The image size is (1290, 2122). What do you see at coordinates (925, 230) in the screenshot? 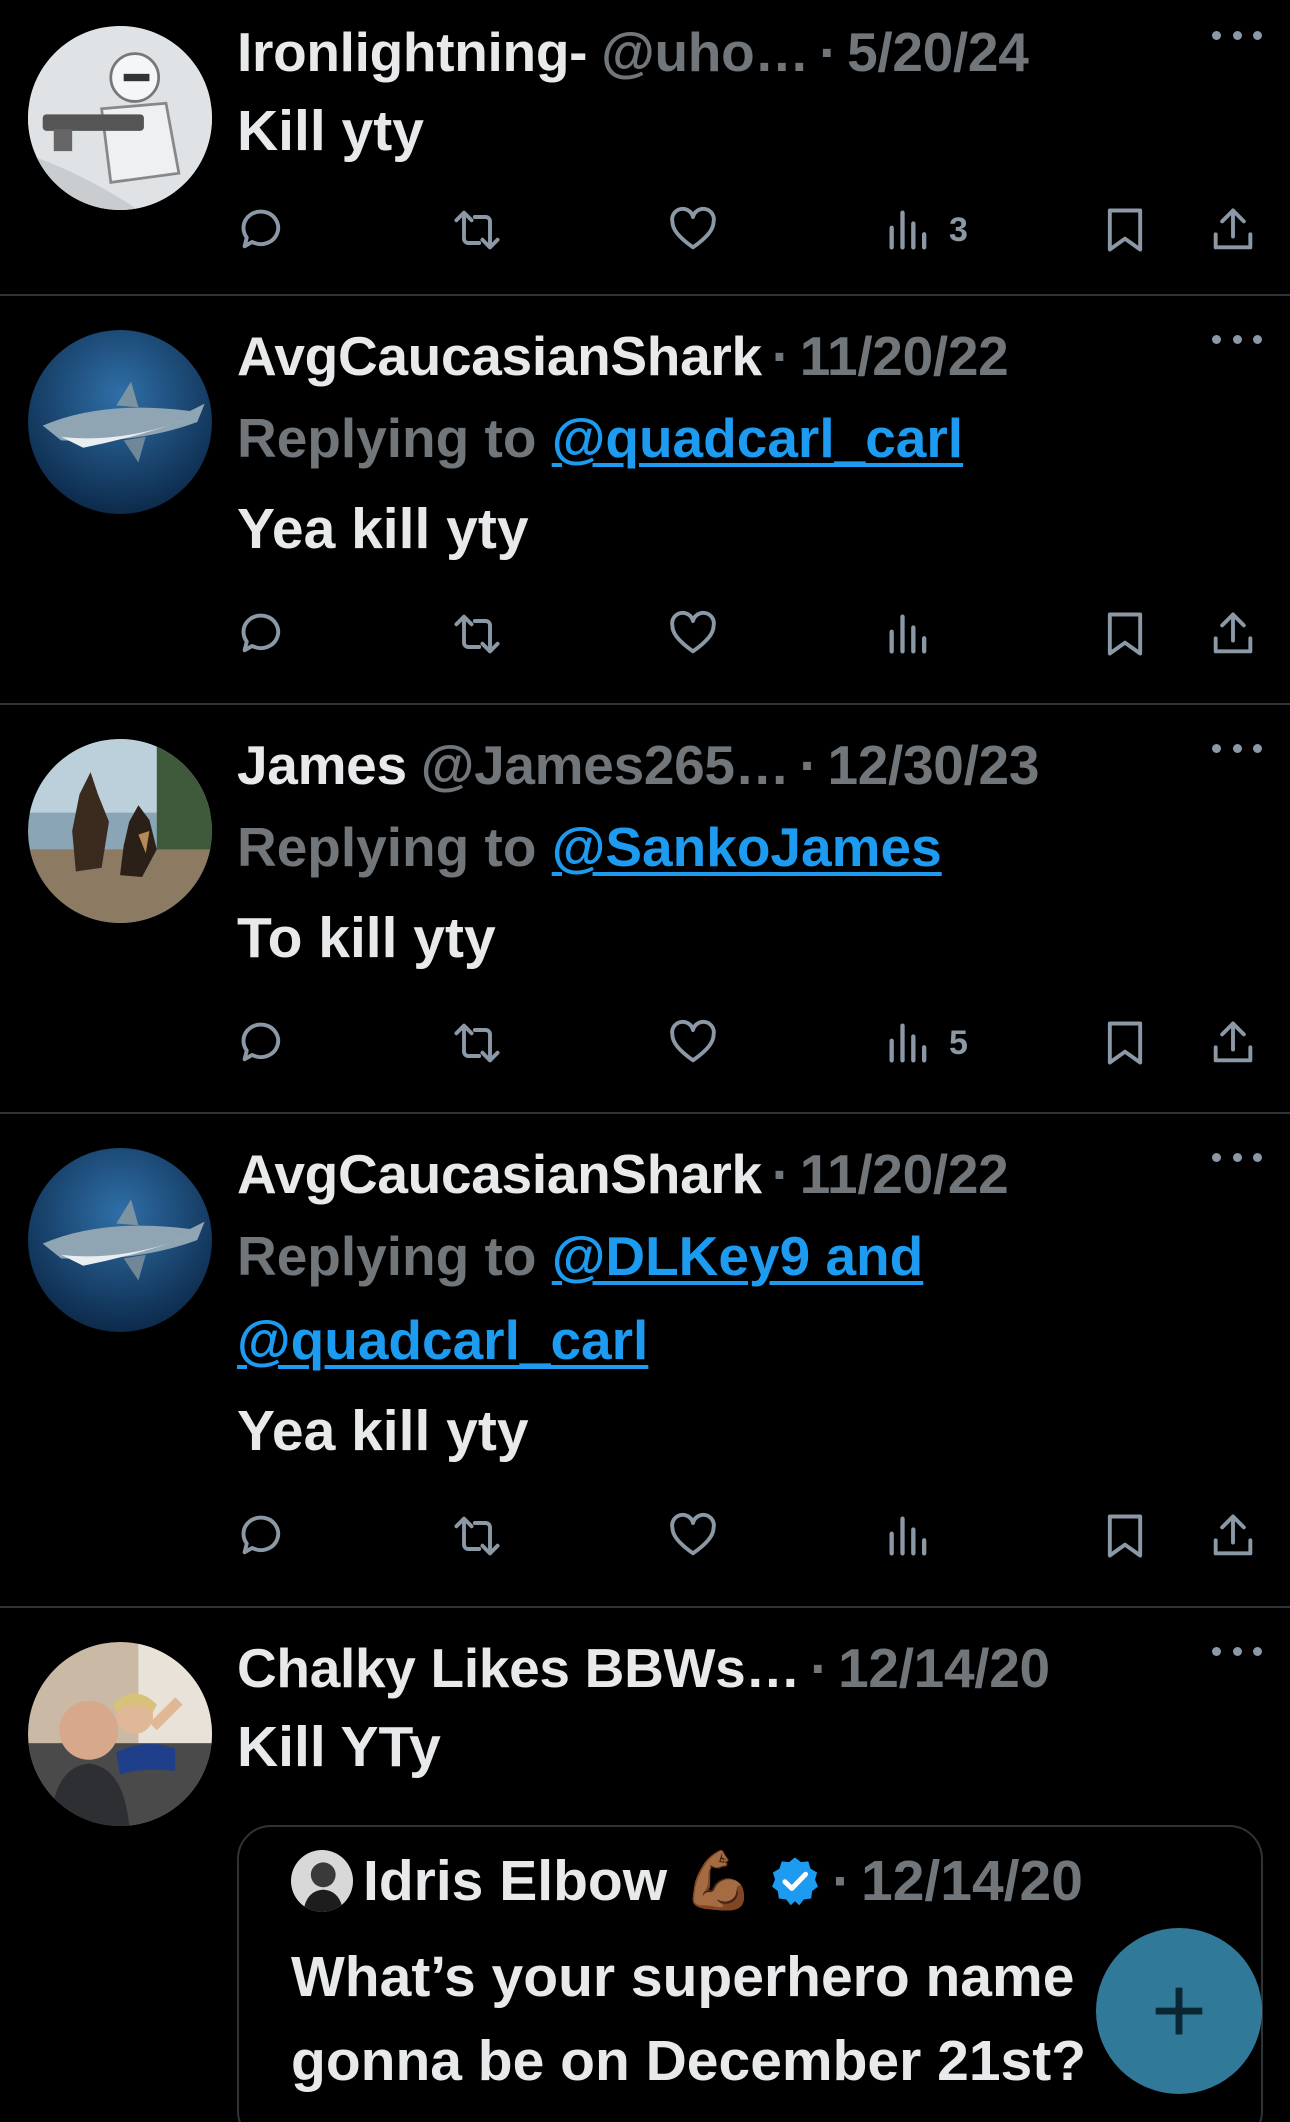
I see `views-button: 3` at bounding box center [925, 230].